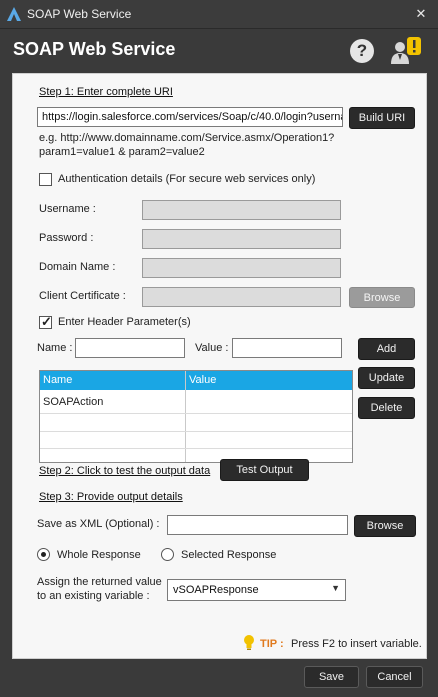 The height and width of the screenshot is (697, 438). Describe the element at coordinates (111, 497) in the screenshot. I see `step3-label: Step 3: Provide output details` at that location.